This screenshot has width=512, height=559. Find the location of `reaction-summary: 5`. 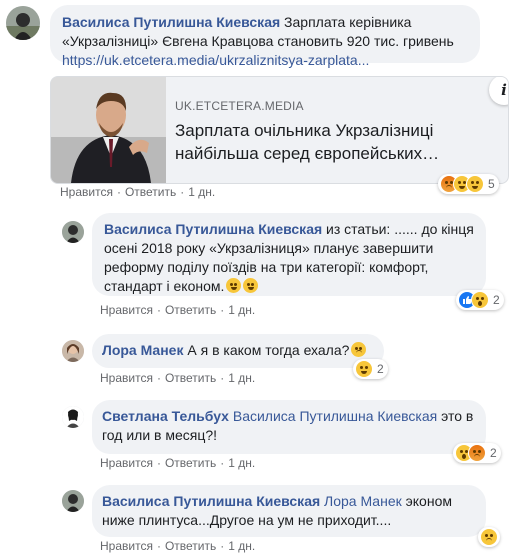

reaction-summary: 5 is located at coordinates (468, 184).